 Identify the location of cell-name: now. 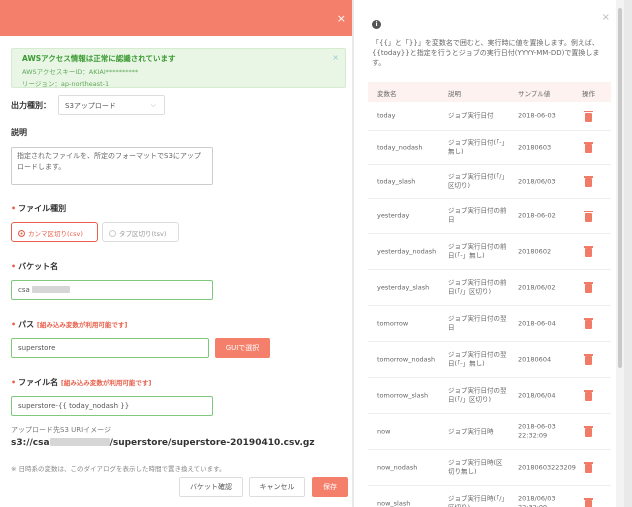
(384, 430).